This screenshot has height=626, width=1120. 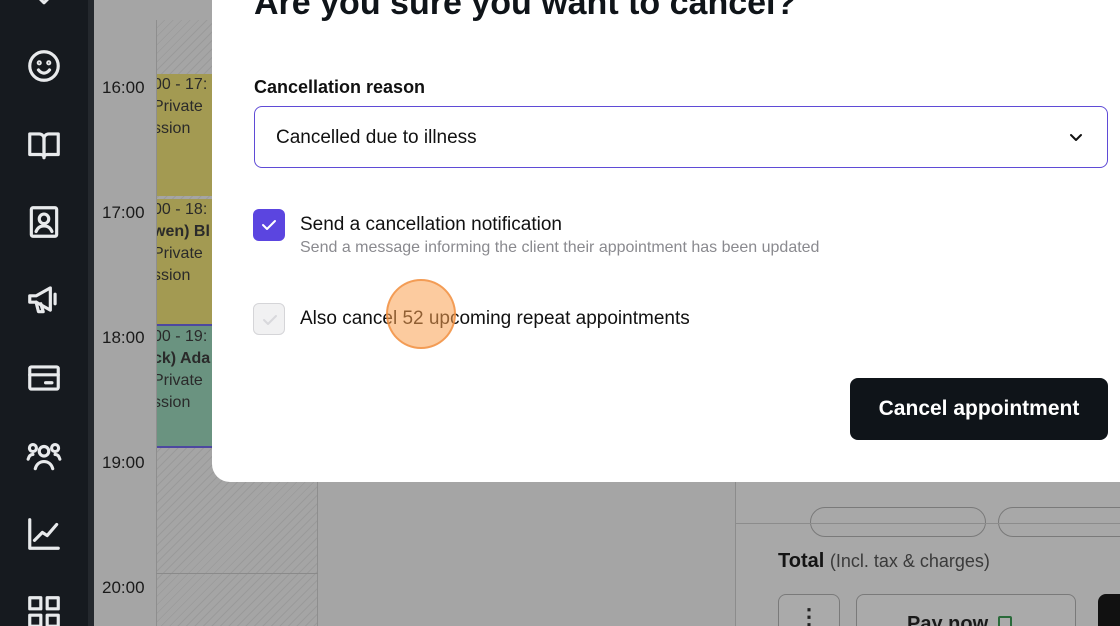 I want to click on credit-card-icon, so click(x=44, y=378).